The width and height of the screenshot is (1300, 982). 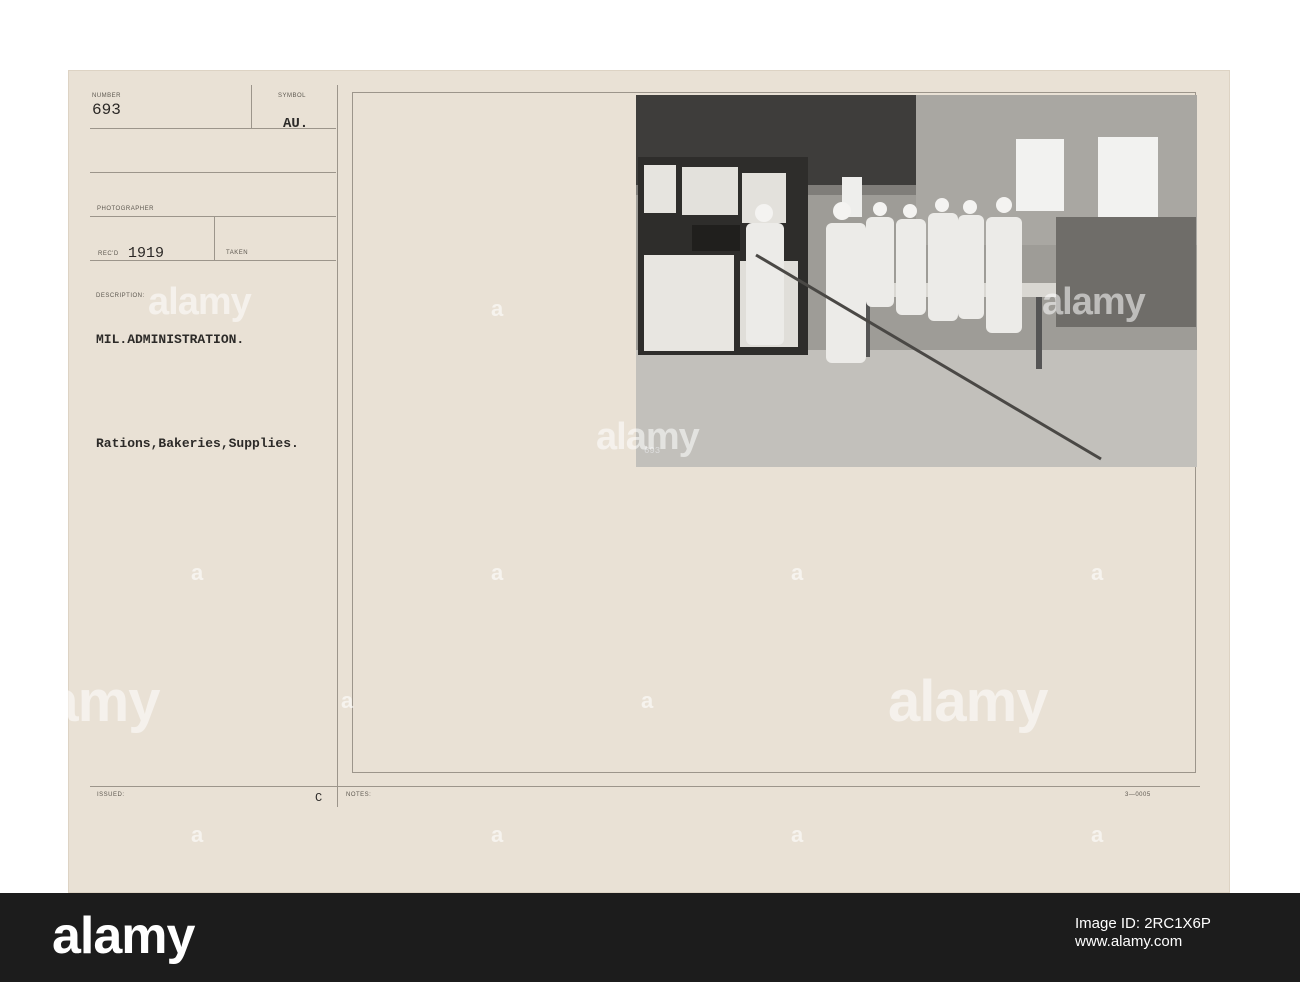 I want to click on watermark-a-11: a, so click(x=497, y=572).